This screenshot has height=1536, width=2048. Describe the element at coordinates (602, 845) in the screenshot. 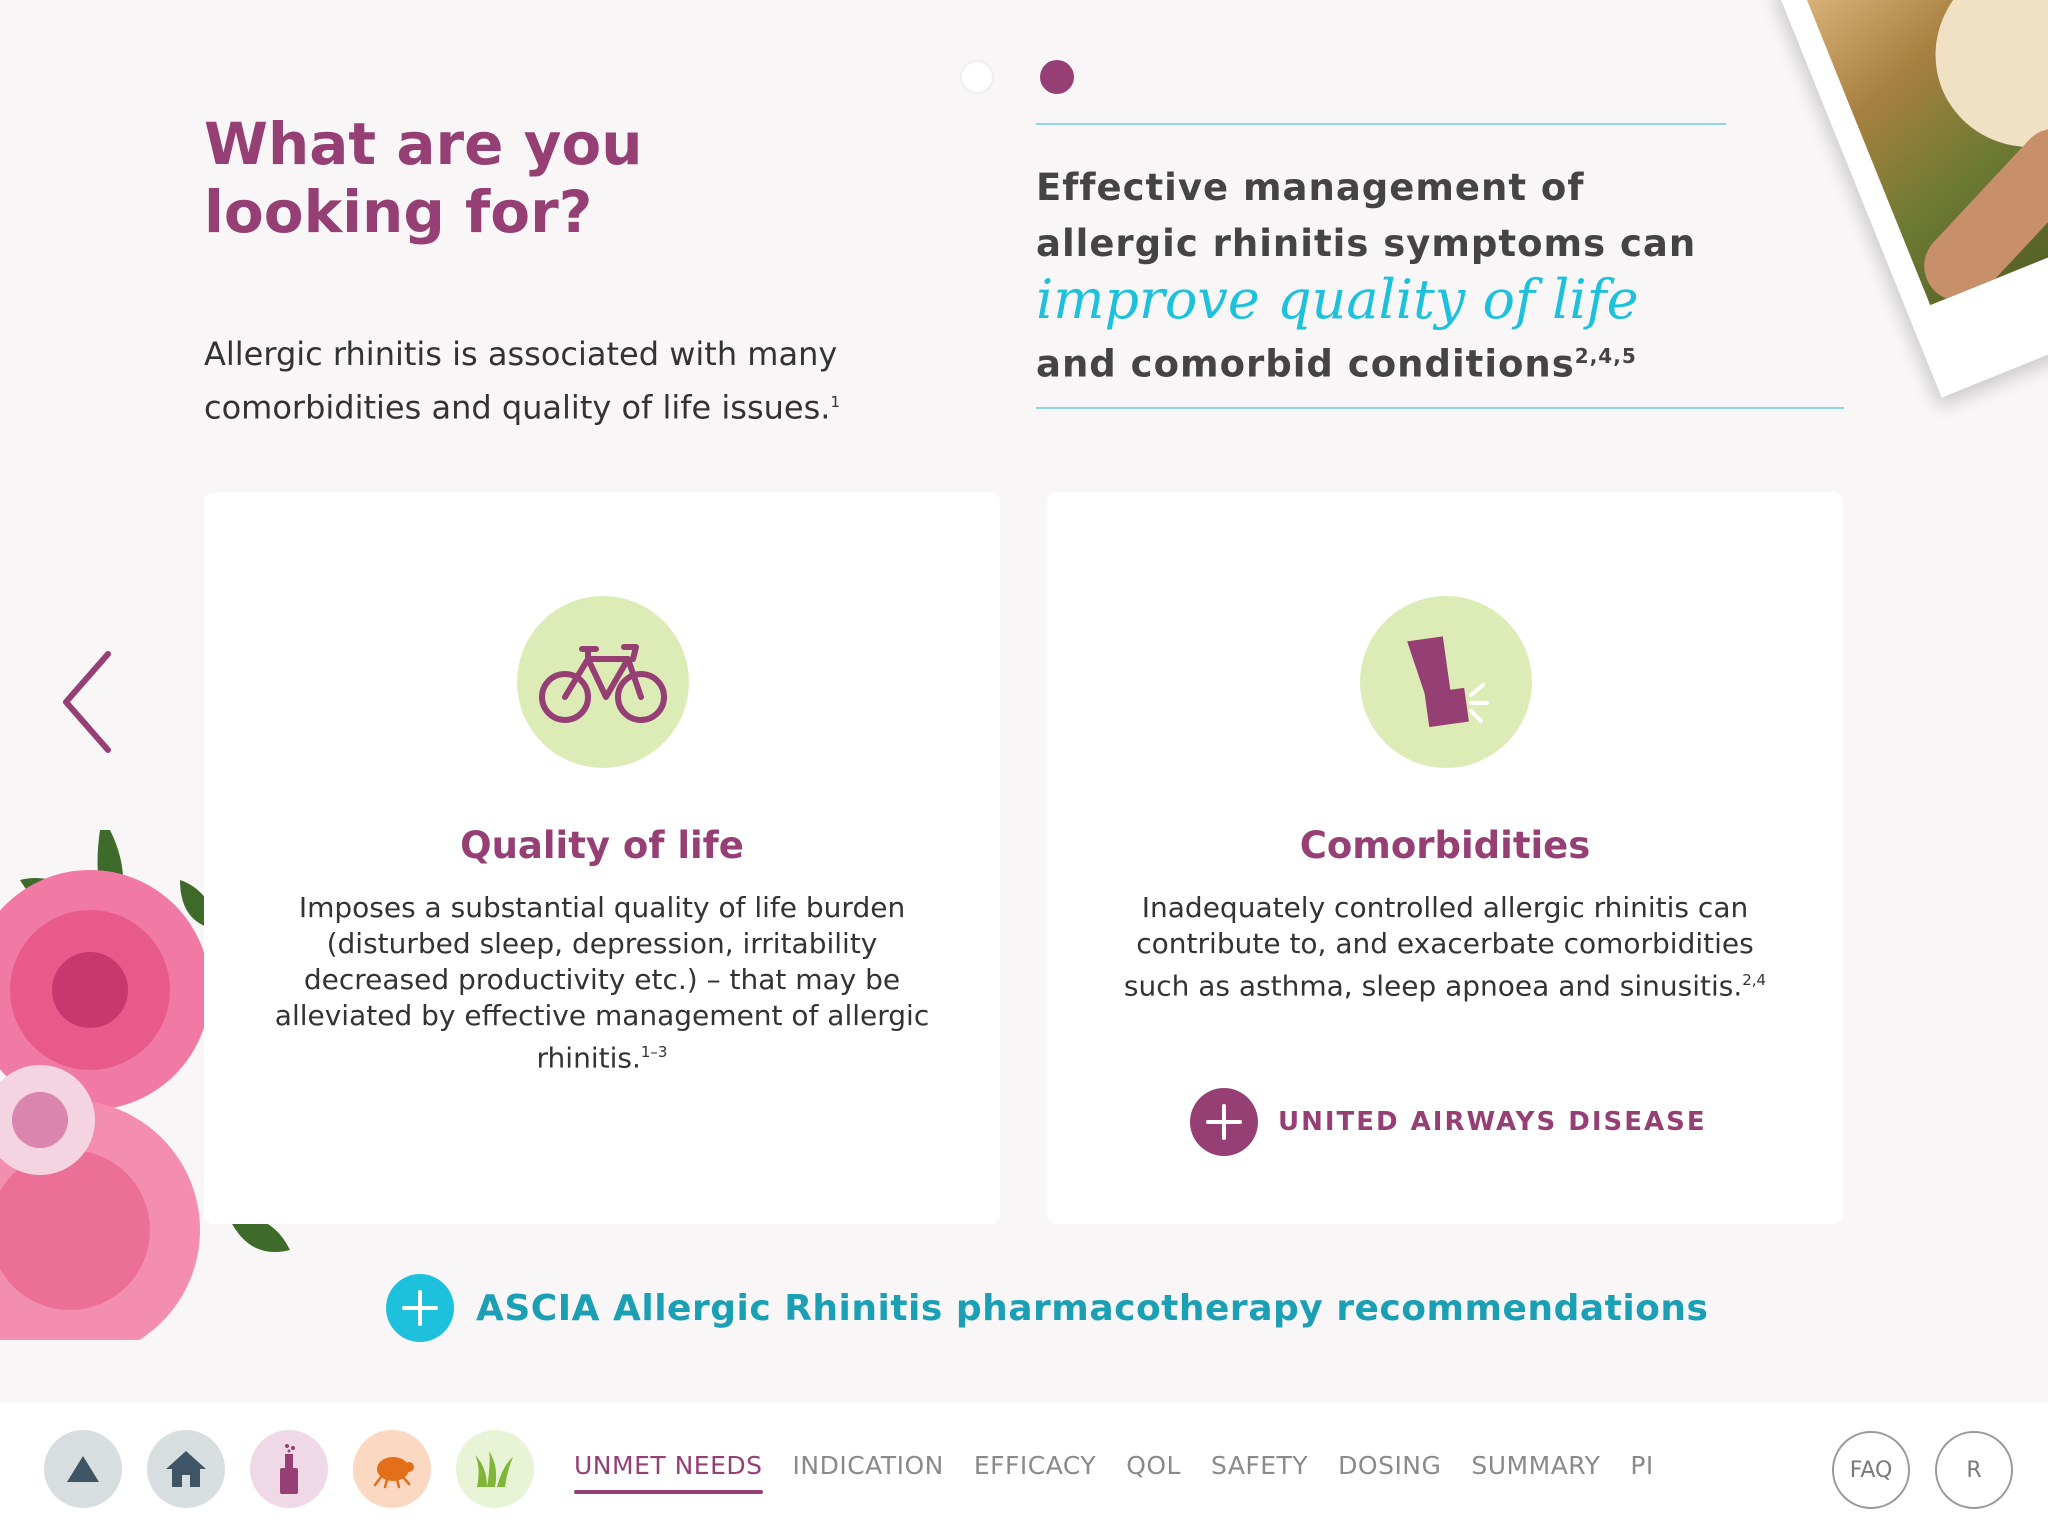

I see `card-title-quality-of-life: Quality of life` at that location.